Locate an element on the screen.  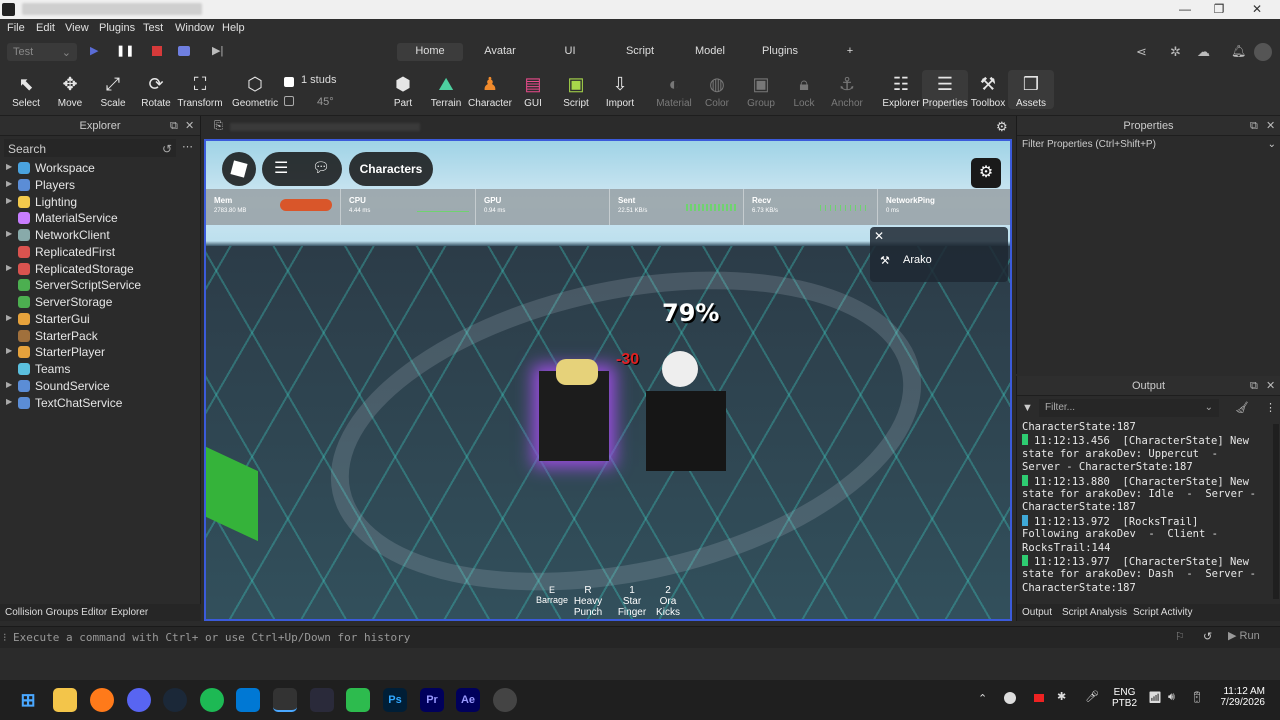
mode-dropdown: Test ⌄ is located at coordinates (42, 52).